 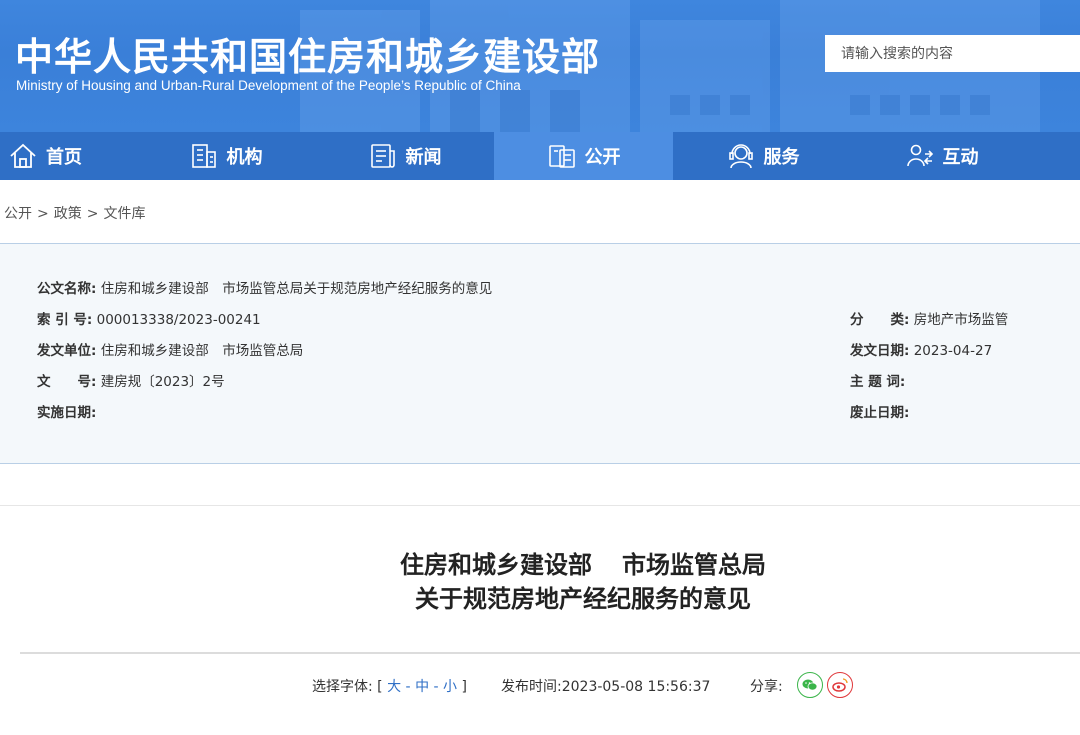 What do you see at coordinates (636, 687) in the screenshot?
I see `publish-time-value: 2023-05-08 15:56:37` at bounding box center [636, 687].